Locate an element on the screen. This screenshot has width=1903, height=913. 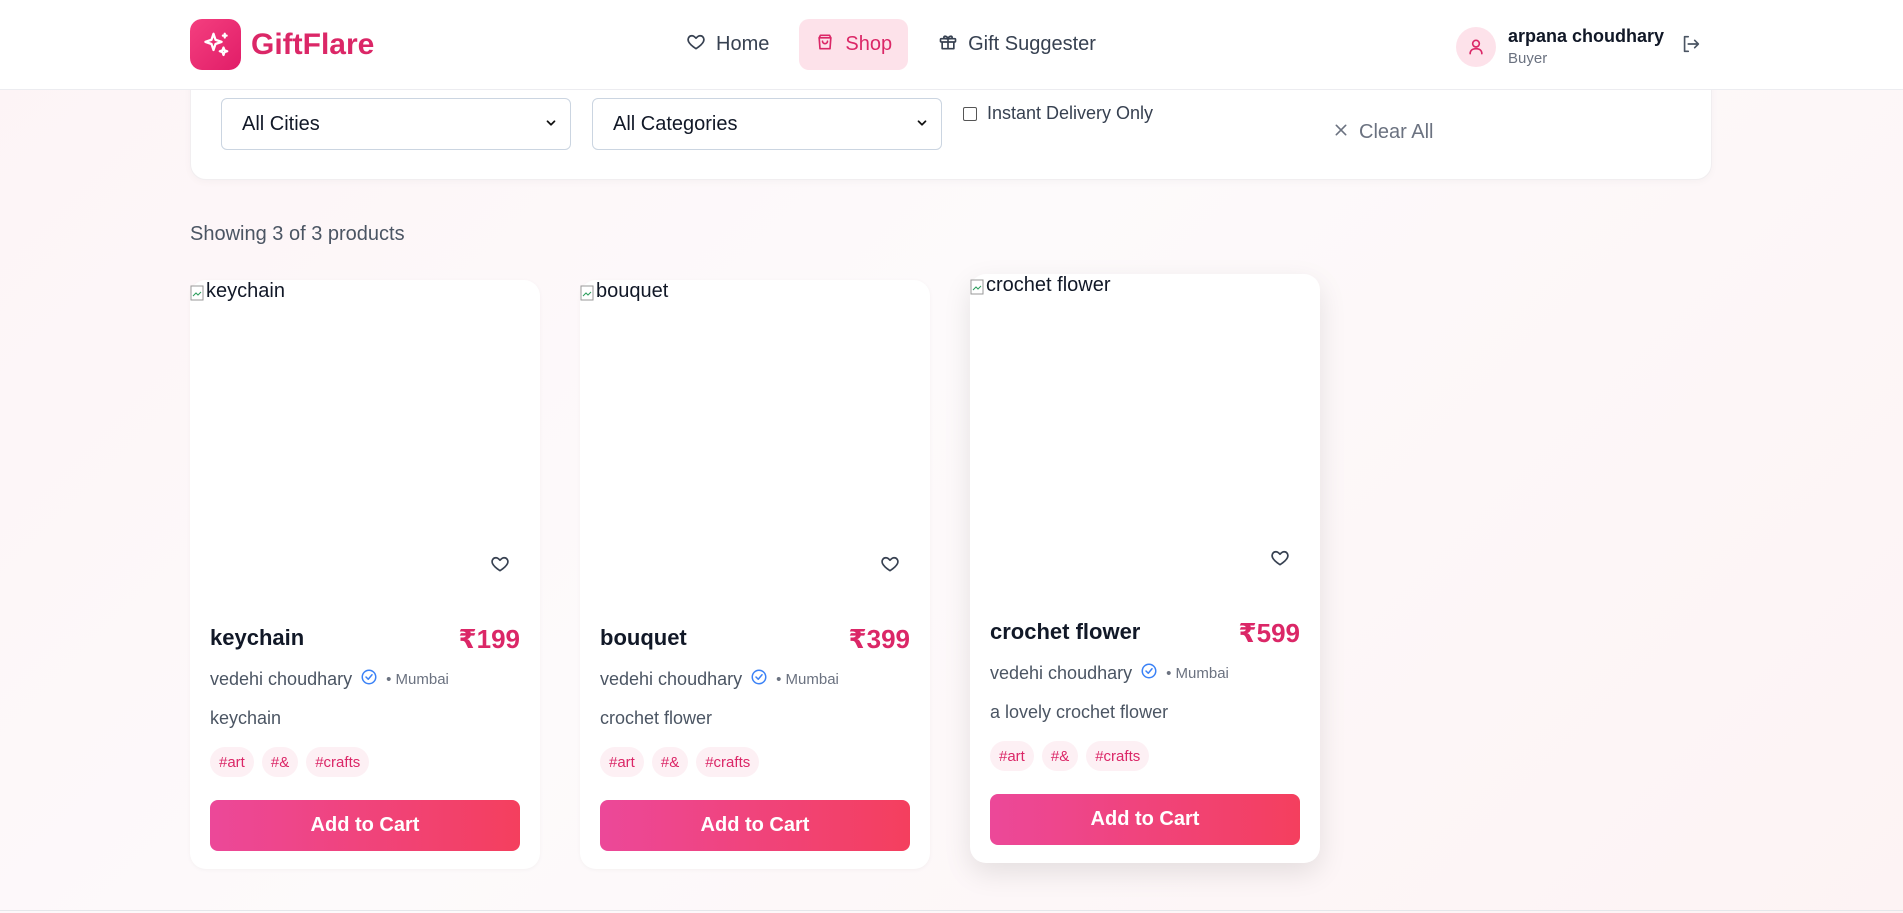
instant-delivery-filter: Instant Delivery Only is located at coordinates (1058, 113).